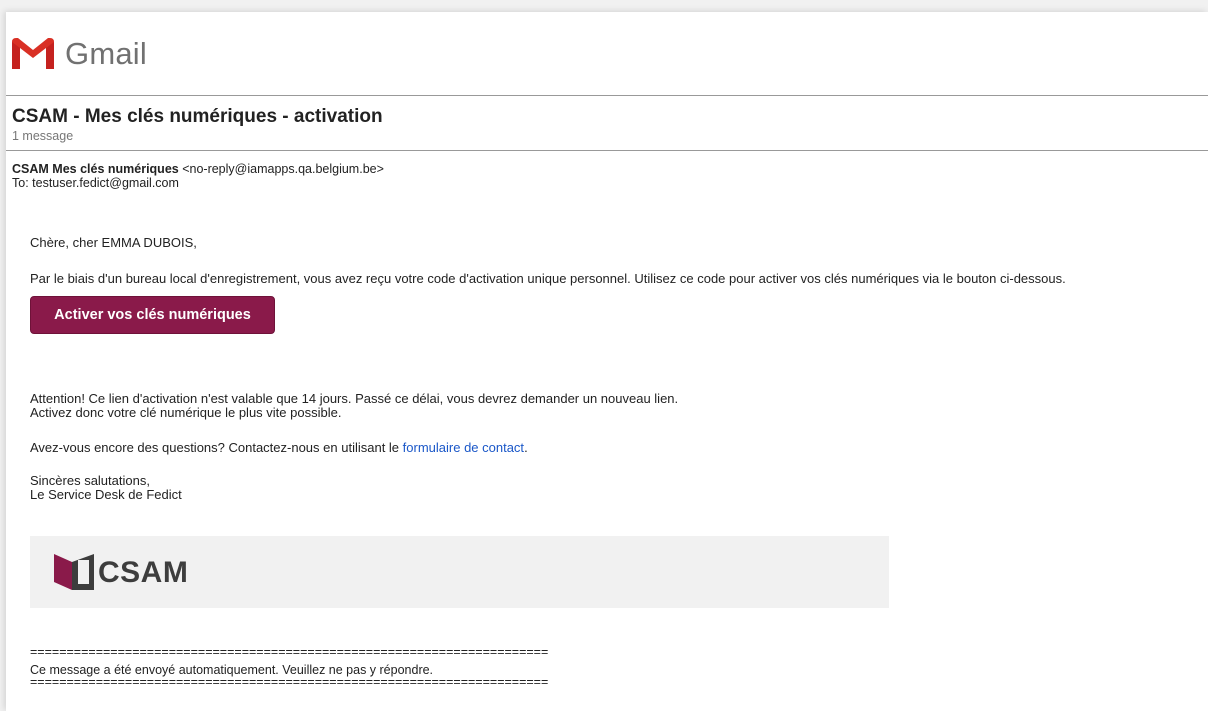  I want to click on header-divider, so click(607, 95).